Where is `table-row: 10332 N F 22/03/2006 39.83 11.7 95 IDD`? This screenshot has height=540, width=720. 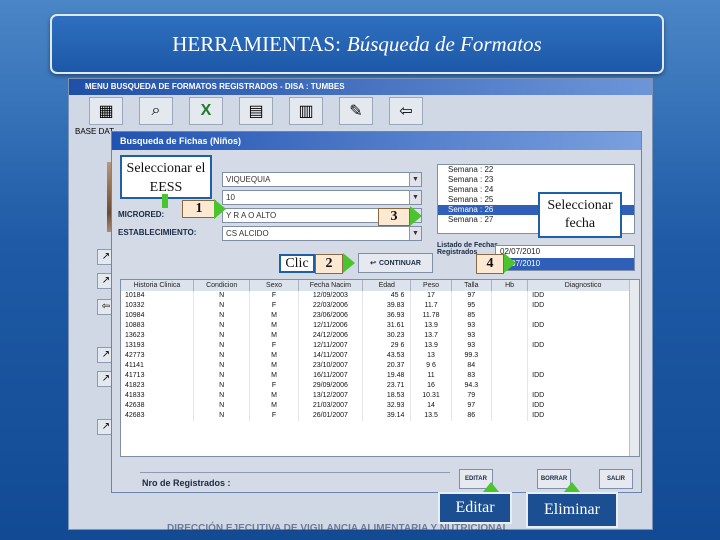
table-row: 10332 N F 22/03/2006 39.83 11.7 95 IDD is located at coordinates (380, 306).